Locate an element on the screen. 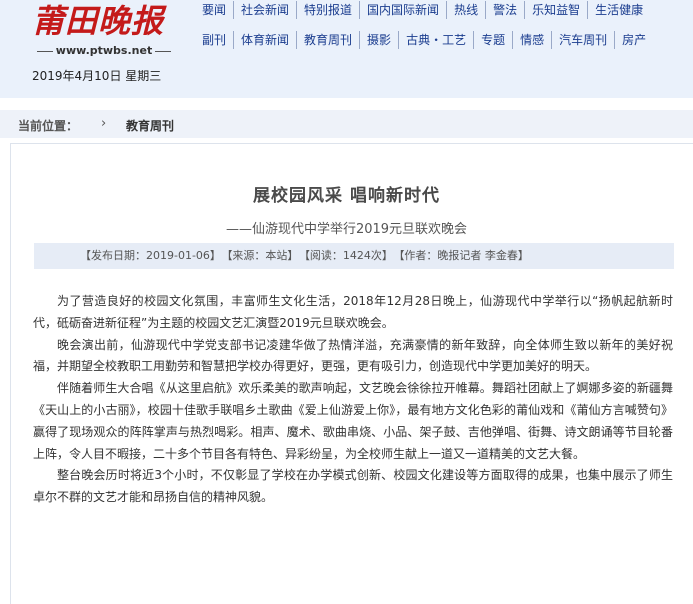 The width and height of the screenshot is (693, 604). nav-item-world-news: 国内国际新闻 is located at coordinates (402, 10).